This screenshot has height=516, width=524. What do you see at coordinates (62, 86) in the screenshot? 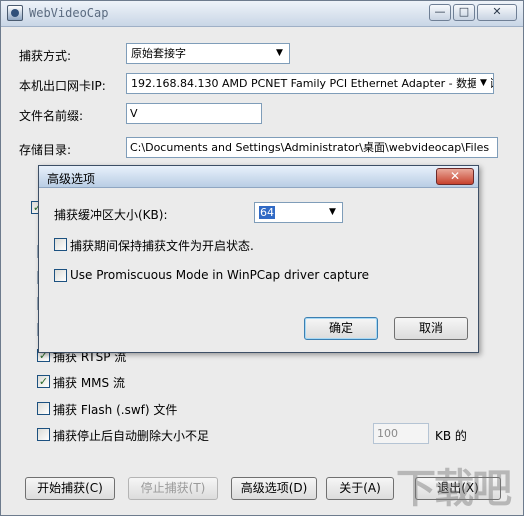
I see `nic-ip-label: 本机出口网卡IP:` at bounding box center [62, 86].